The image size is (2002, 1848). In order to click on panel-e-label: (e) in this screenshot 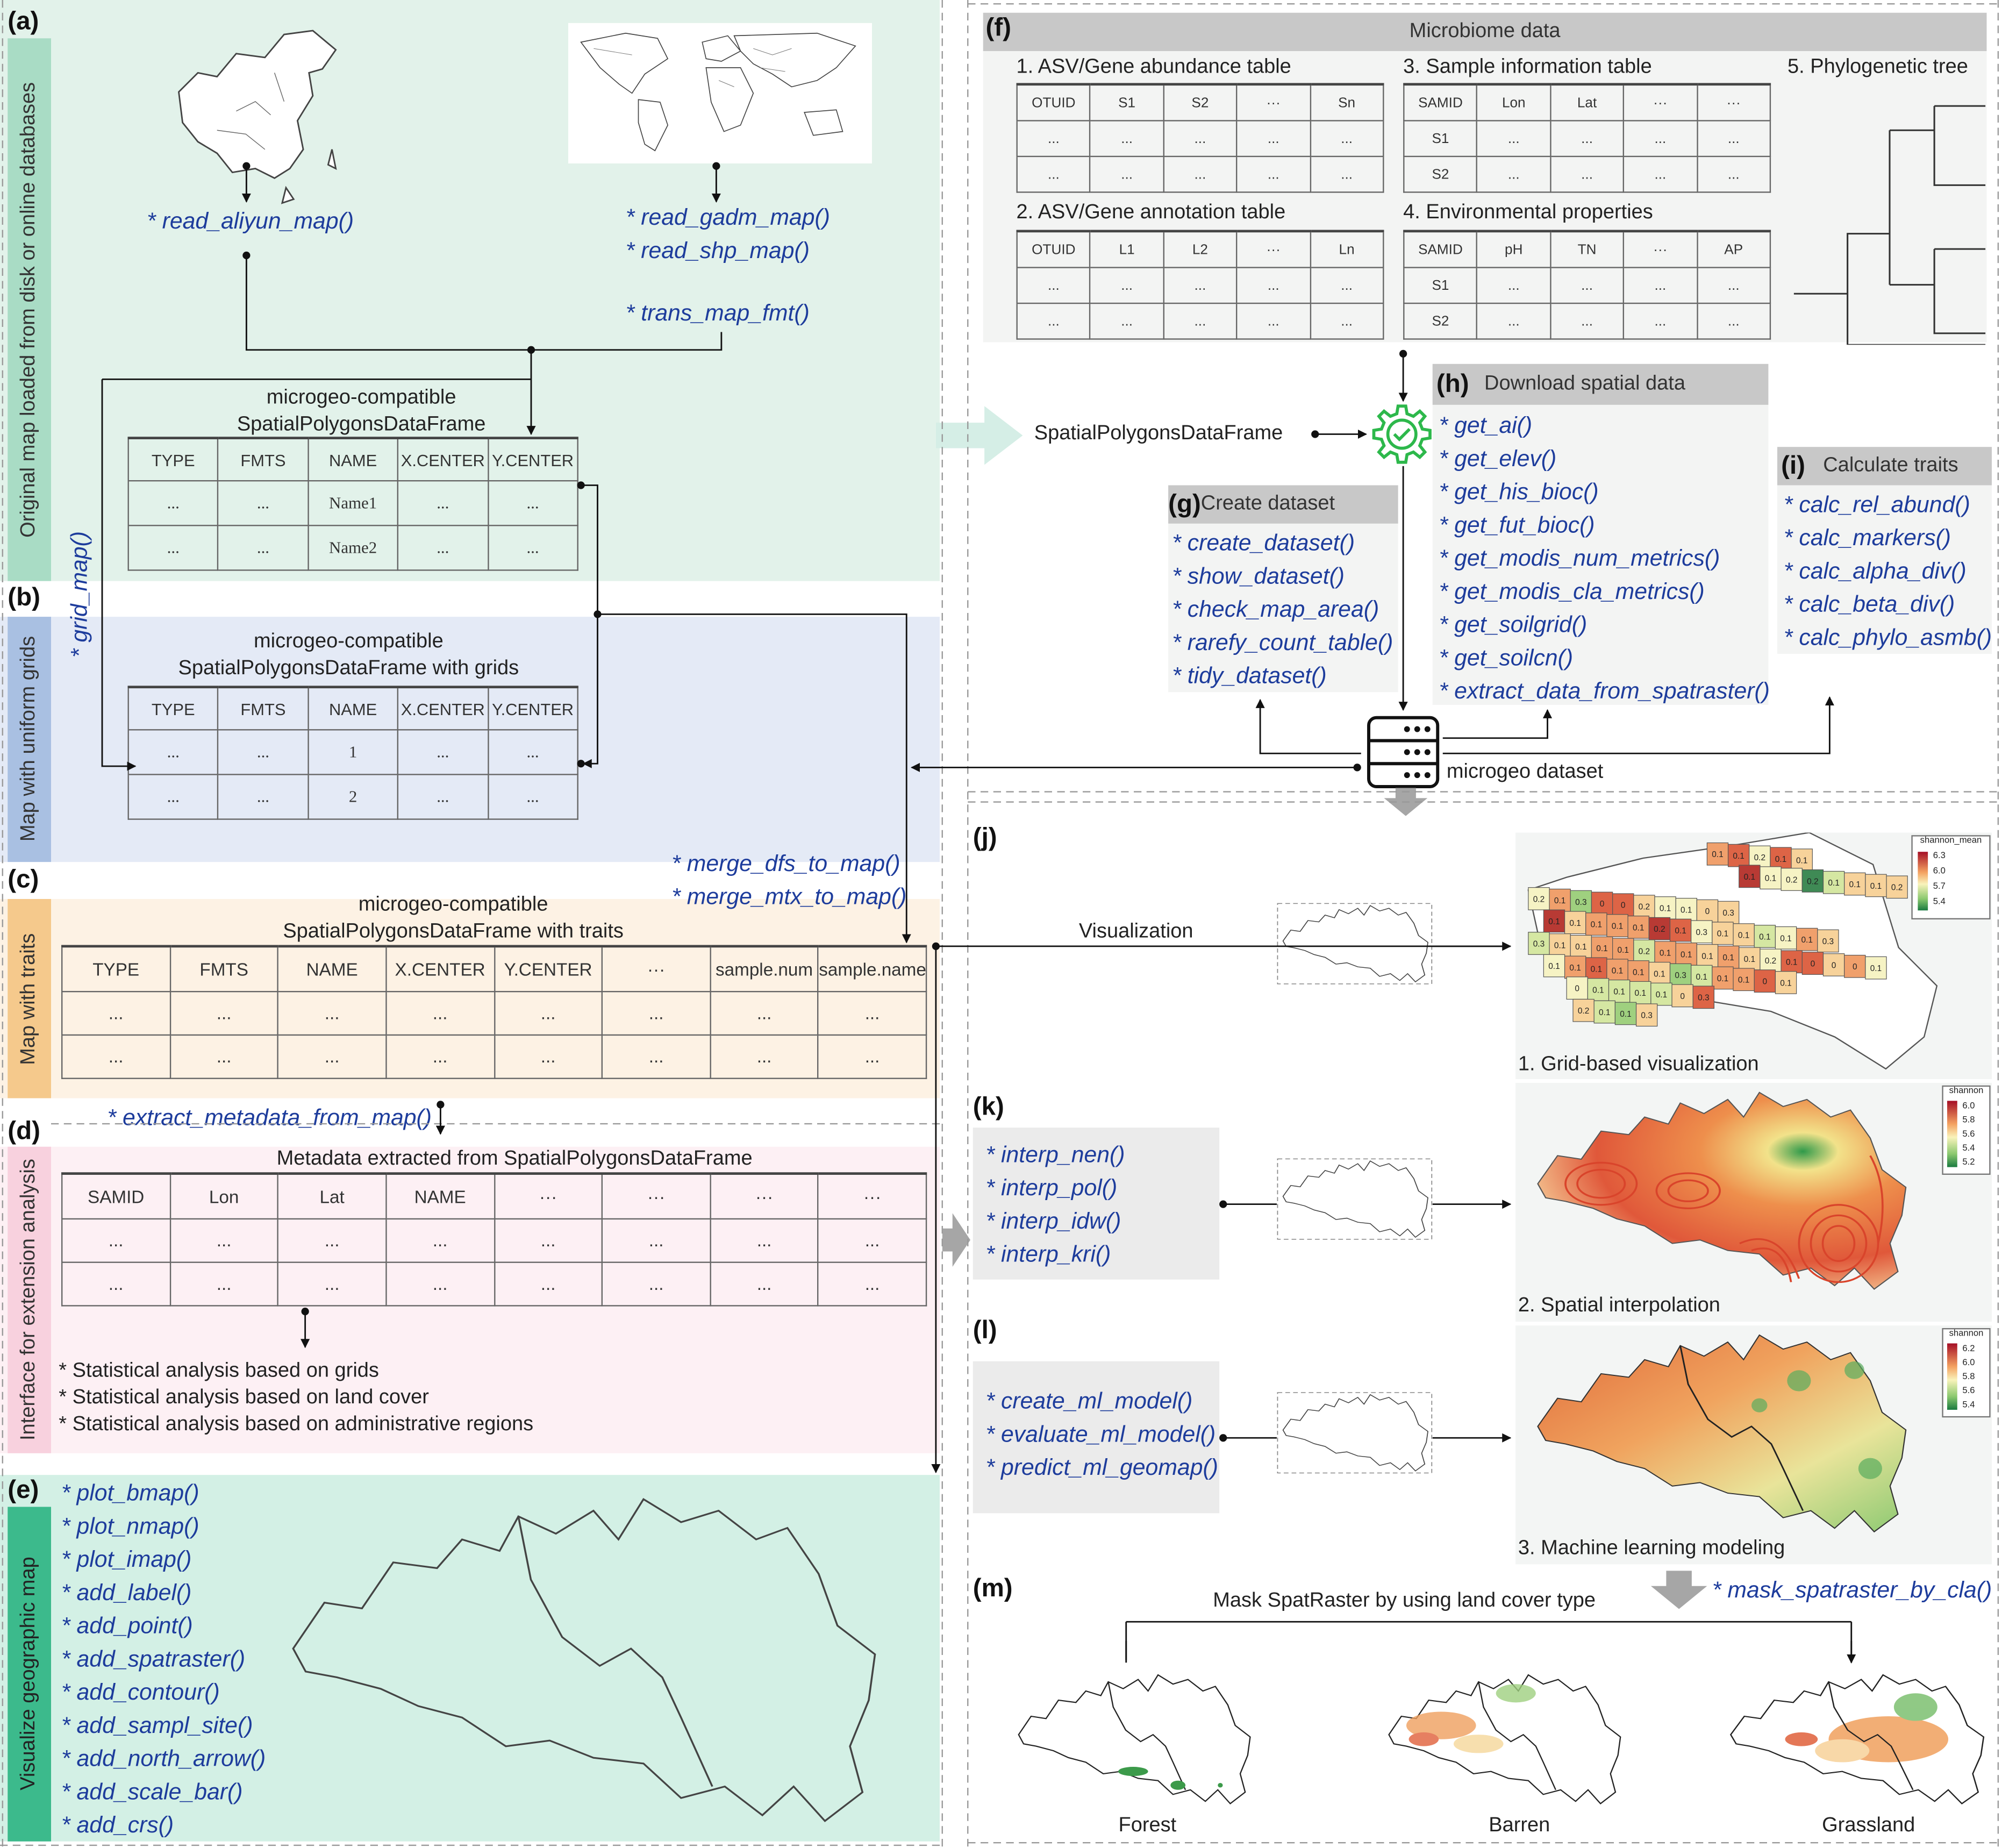, I will do `click(24, 1490)`.